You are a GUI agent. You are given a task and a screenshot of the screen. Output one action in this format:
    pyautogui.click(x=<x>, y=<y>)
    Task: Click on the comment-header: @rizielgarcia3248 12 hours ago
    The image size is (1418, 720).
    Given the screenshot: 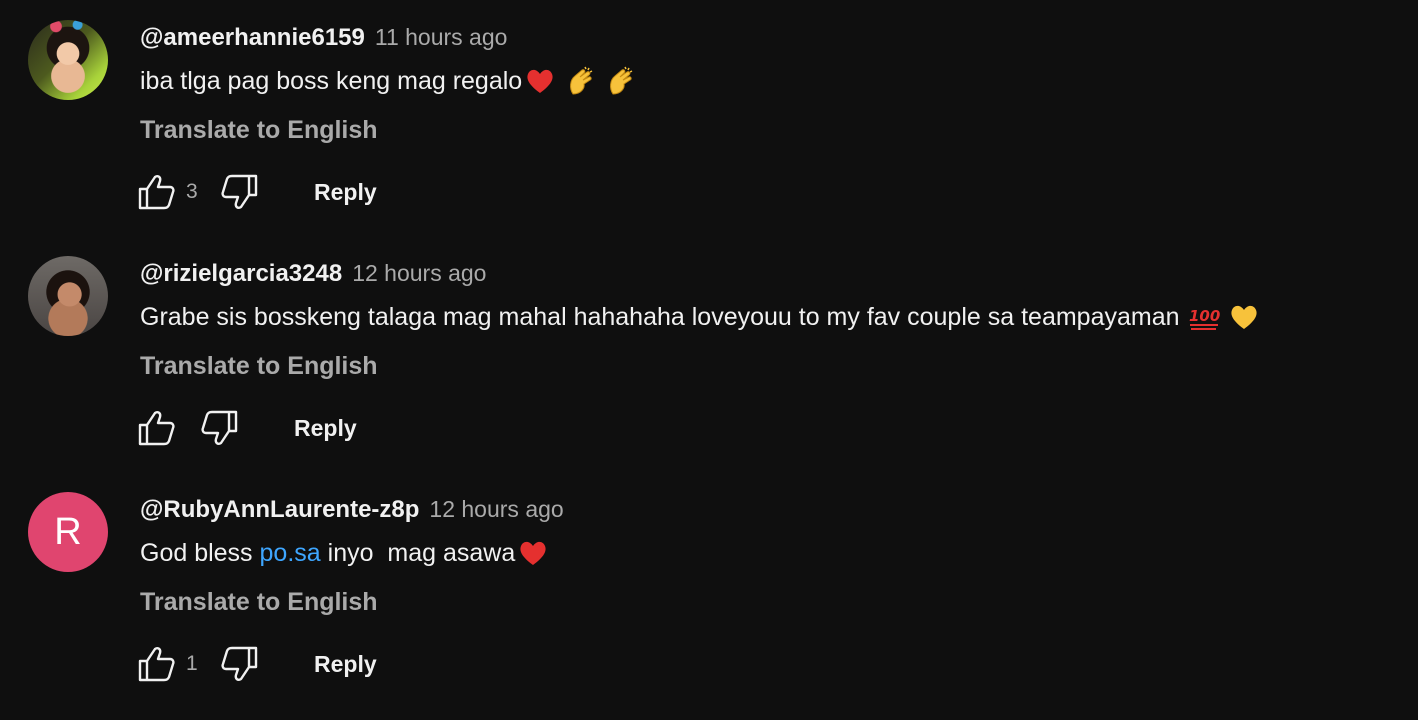 What is the action you would take?
    pyautogui.click(x=313, y=274)
    